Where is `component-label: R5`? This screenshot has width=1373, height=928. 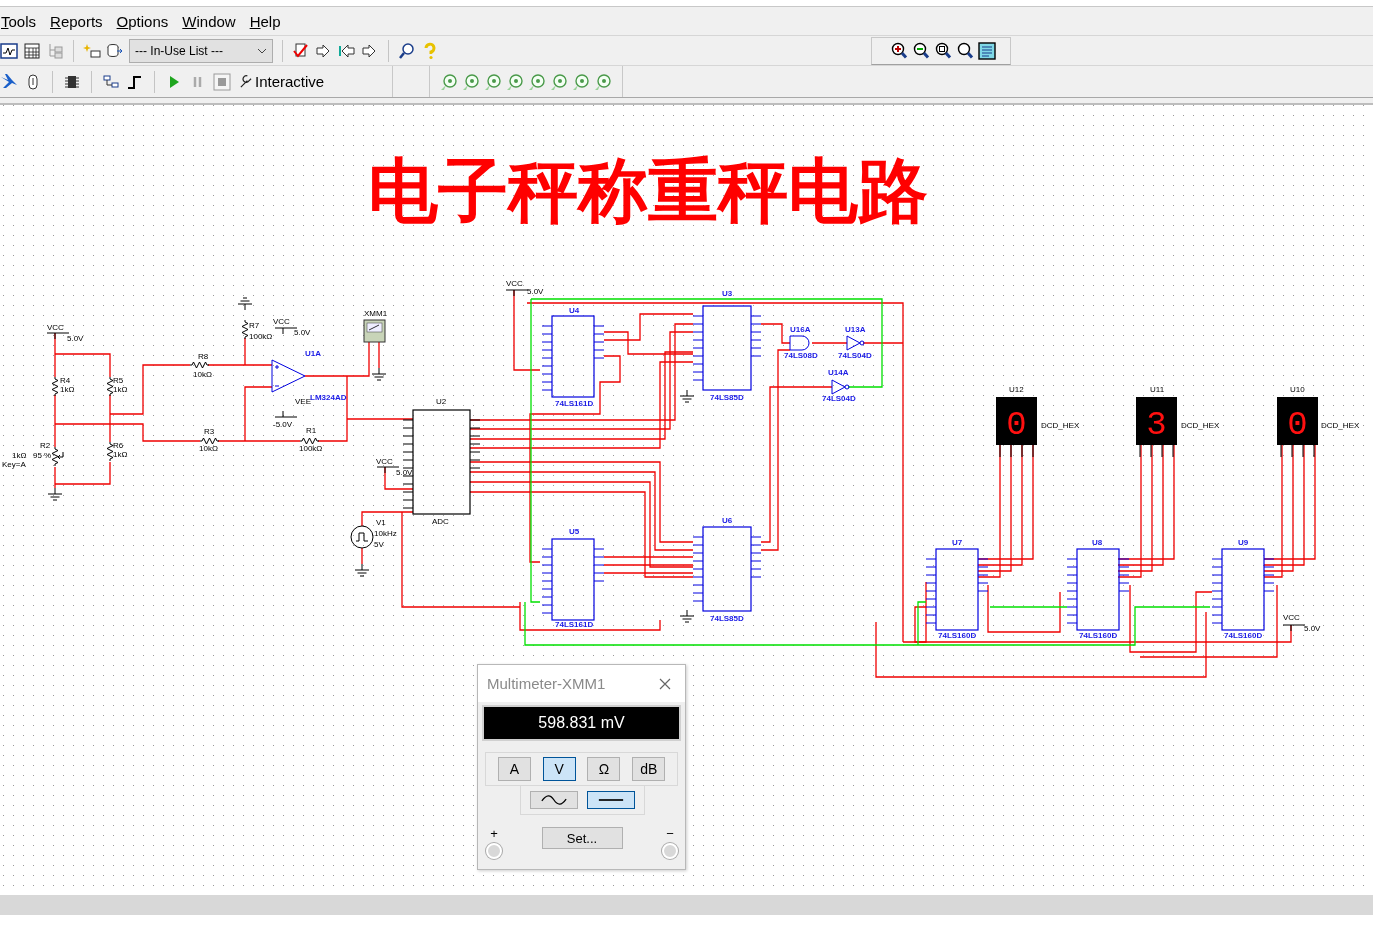 component-label: R5 is located at coordinates (118, 380).